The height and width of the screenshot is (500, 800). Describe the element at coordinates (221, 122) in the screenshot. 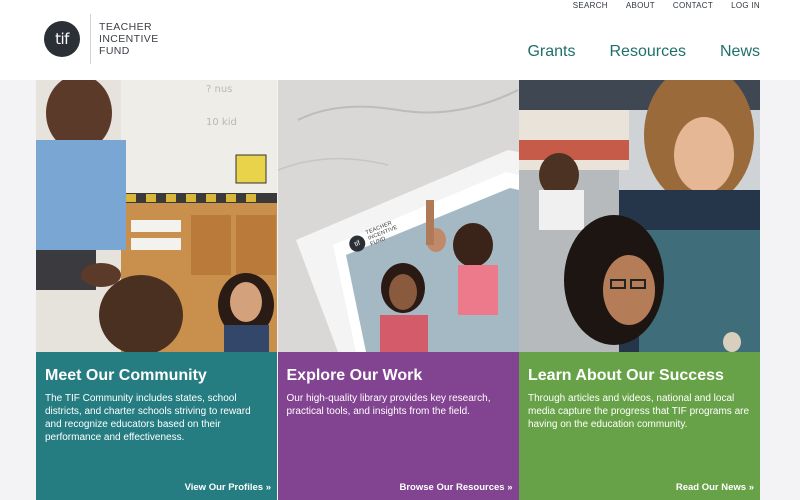

I see `chalkboard-line-2: 10 kid` at that location.